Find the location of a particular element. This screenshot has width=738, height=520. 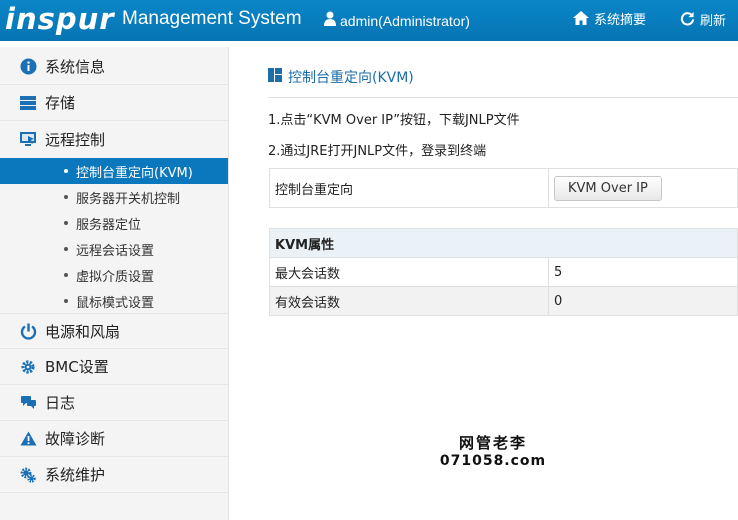

active-sessions-label: 有效会话数 is located at coordinates (409, 301).